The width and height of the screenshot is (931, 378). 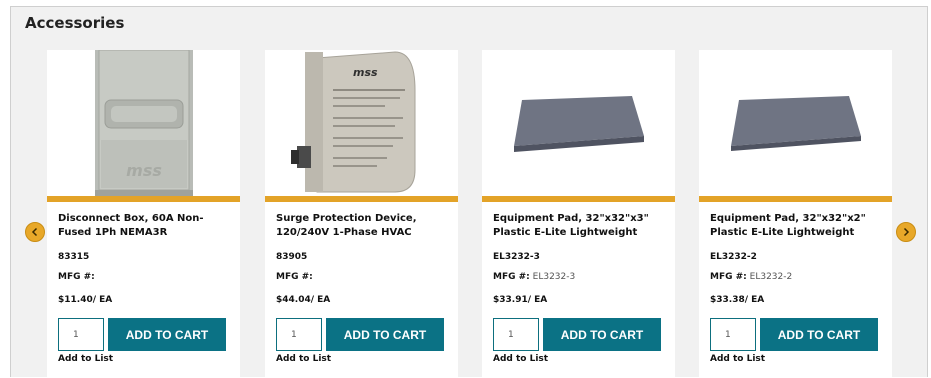 I want to click on chevron-right-icon, so click(x=906, y=232).